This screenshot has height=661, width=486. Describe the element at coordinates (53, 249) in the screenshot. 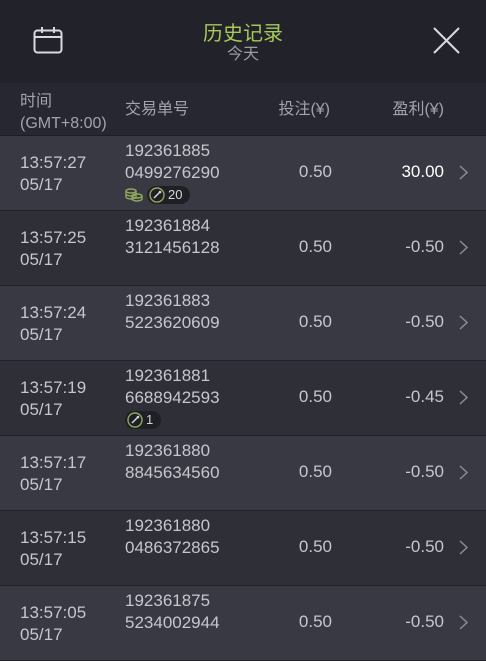

I see `row-time: 13:57:25 05/17` at that location.